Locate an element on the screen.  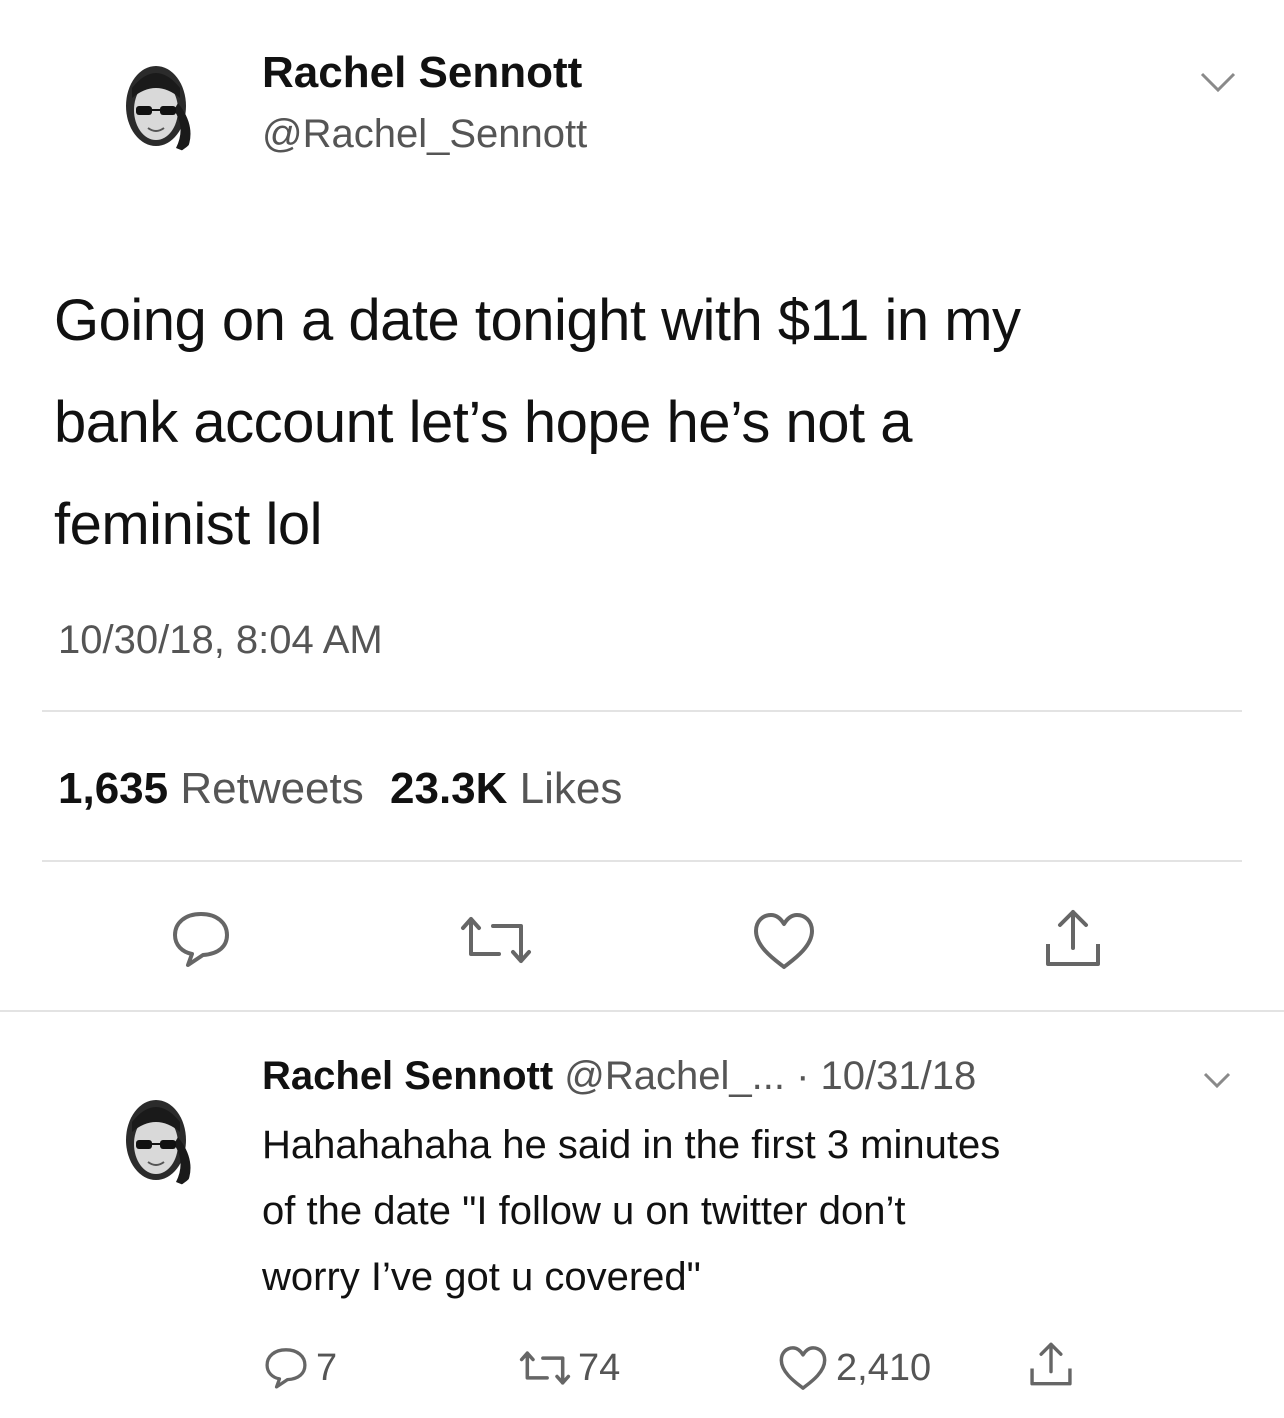
retweets-stat: 1,635 Retweets is located at coordinates (217, 788).